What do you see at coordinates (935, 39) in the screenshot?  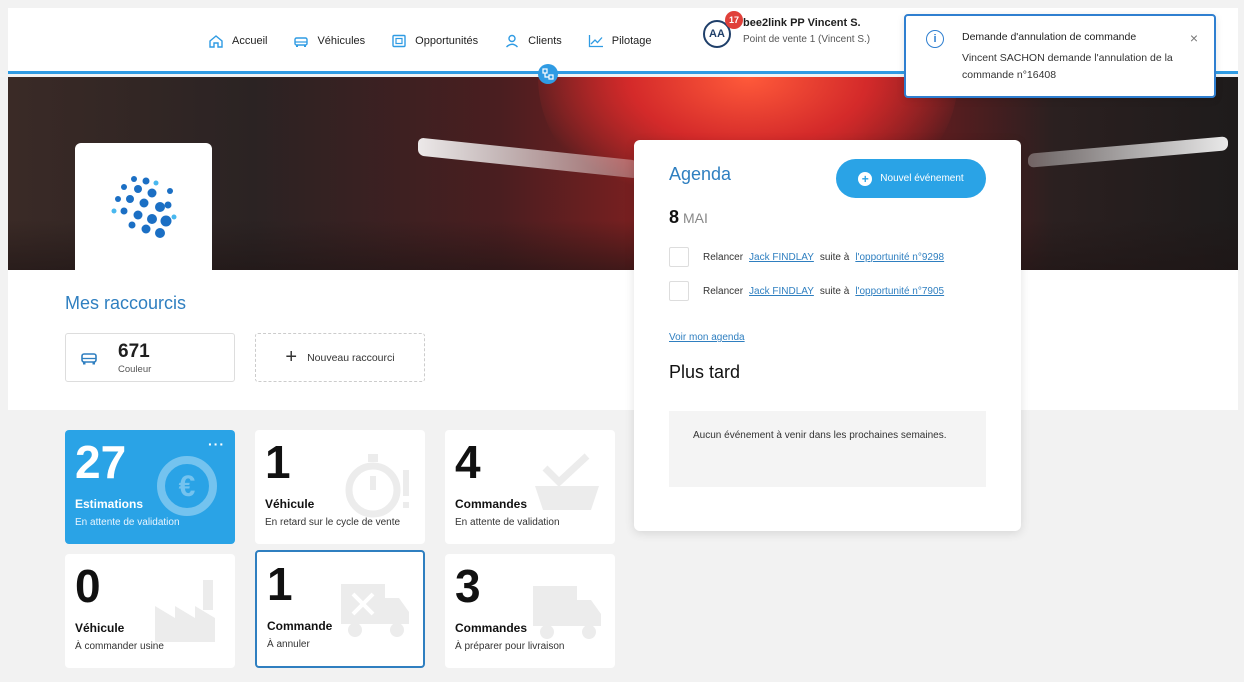 I see `info-icon: i` at bounding box center [935, 39].